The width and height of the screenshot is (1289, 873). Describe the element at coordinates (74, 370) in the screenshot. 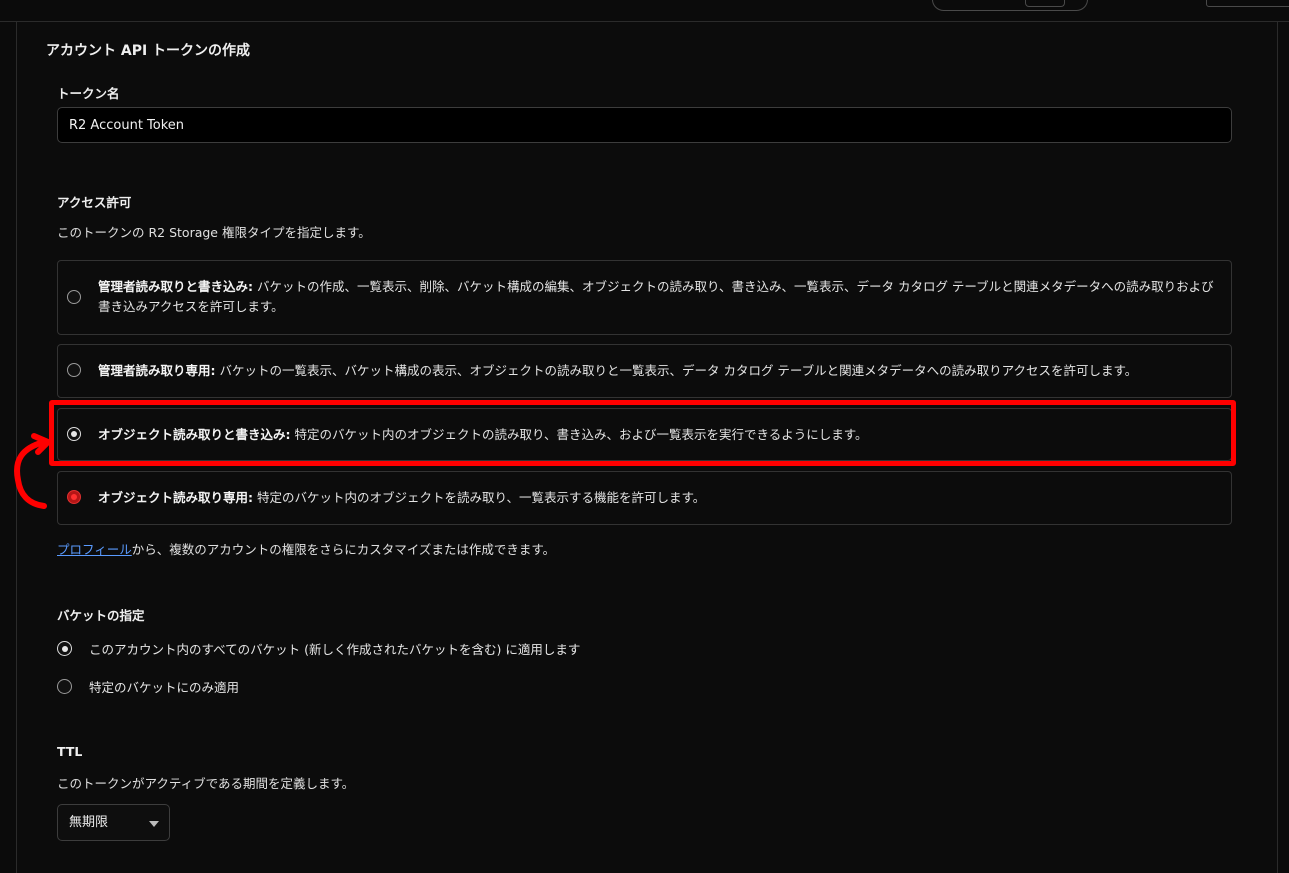

I see `radio-admin-read-only` at that location.